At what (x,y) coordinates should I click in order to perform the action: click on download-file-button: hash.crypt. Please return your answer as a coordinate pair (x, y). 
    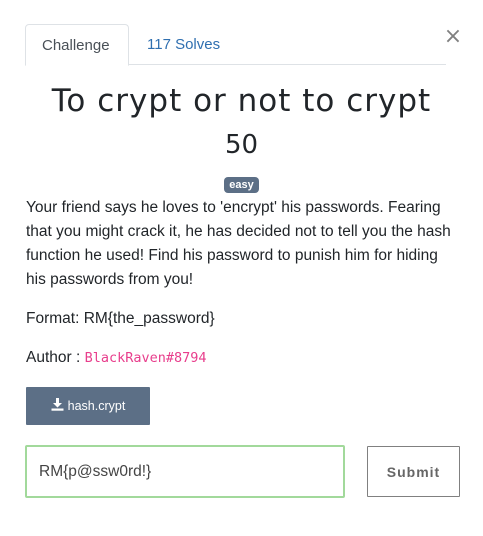
    Looking at the image, I should click on (88, 406).